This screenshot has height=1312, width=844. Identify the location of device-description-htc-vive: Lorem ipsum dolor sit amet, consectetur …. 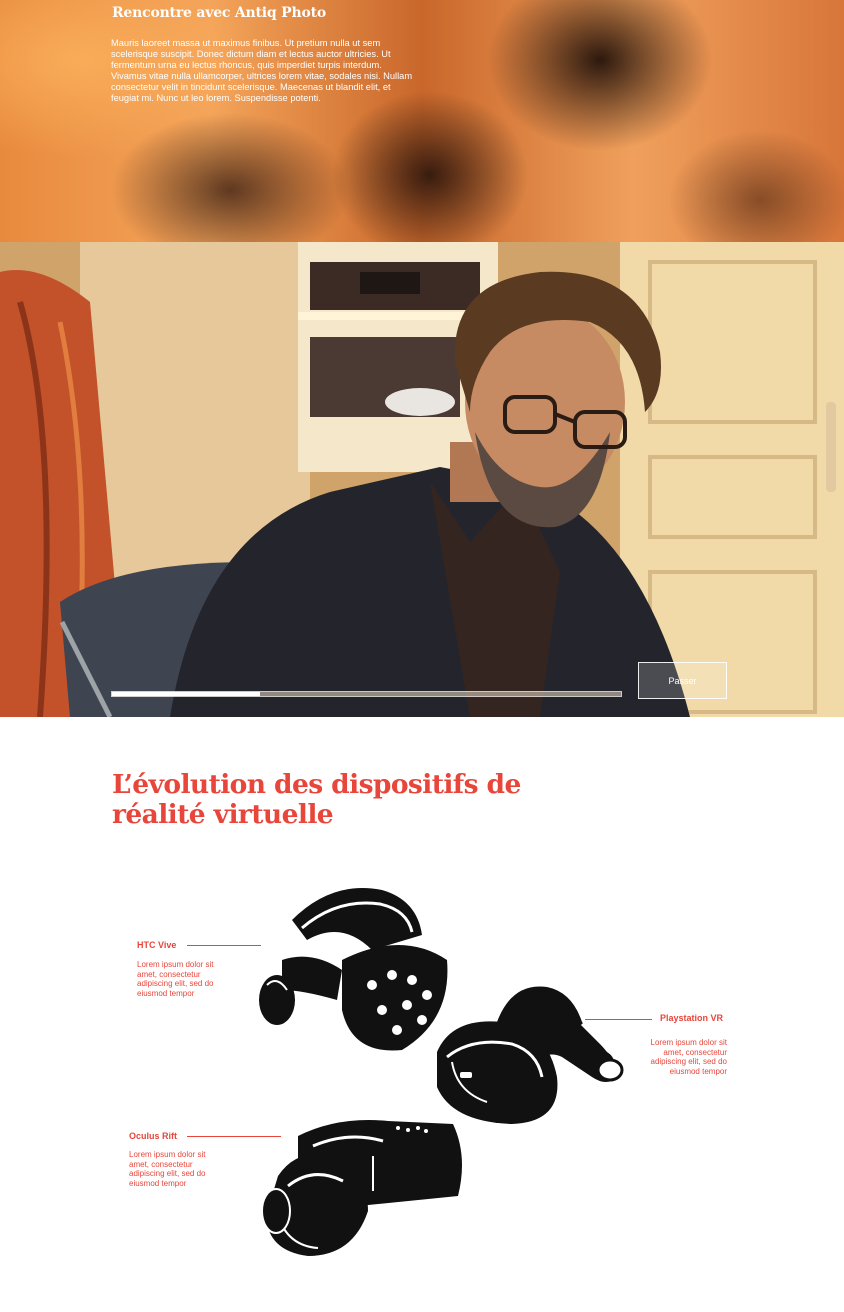
(175, 979).